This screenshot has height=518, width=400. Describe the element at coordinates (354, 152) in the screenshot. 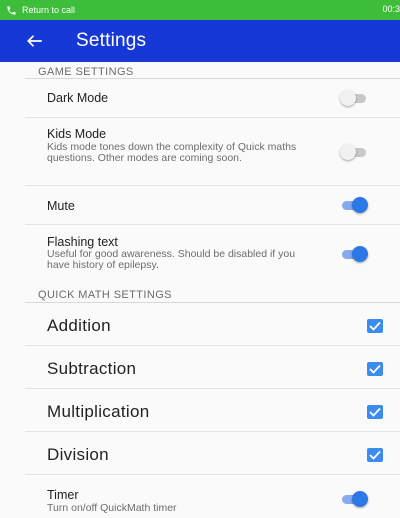

I see `kids-mode-toggle` at that location.